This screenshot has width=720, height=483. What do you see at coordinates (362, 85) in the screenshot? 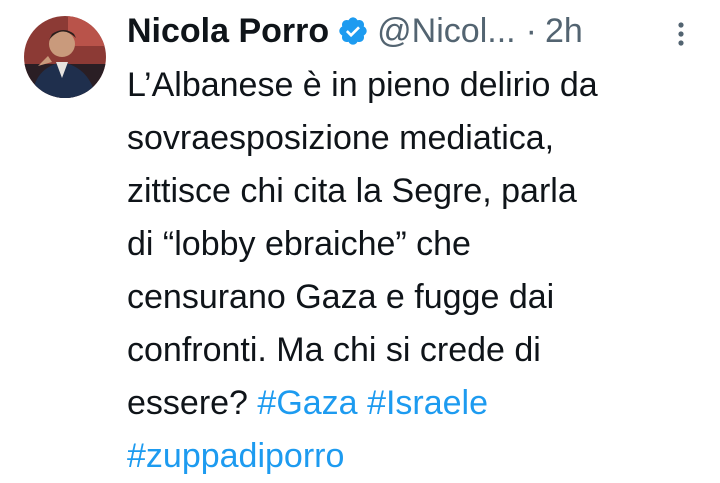
I see `tweet-text-line: L’Albanese è in pieno delirio da` at bounding box center [362, 85].